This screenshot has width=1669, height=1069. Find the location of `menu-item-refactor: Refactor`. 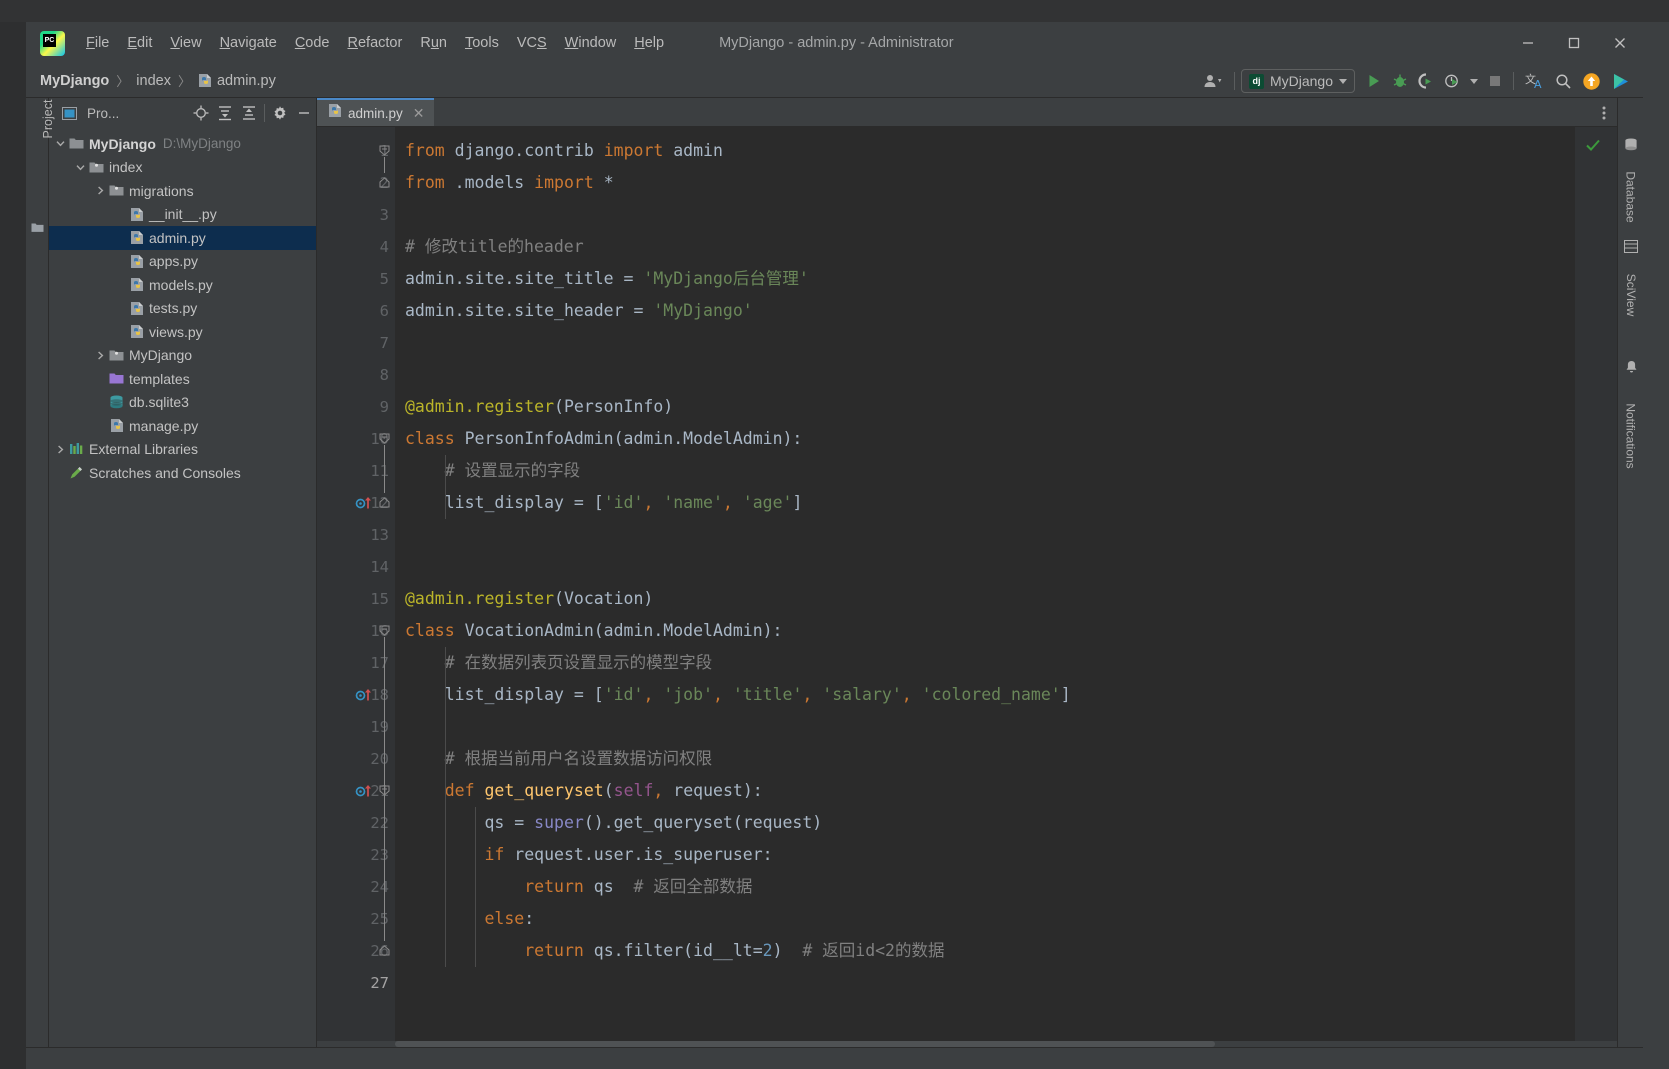

menu-item-refactor: Refactor is located at coordinates (375, 43).